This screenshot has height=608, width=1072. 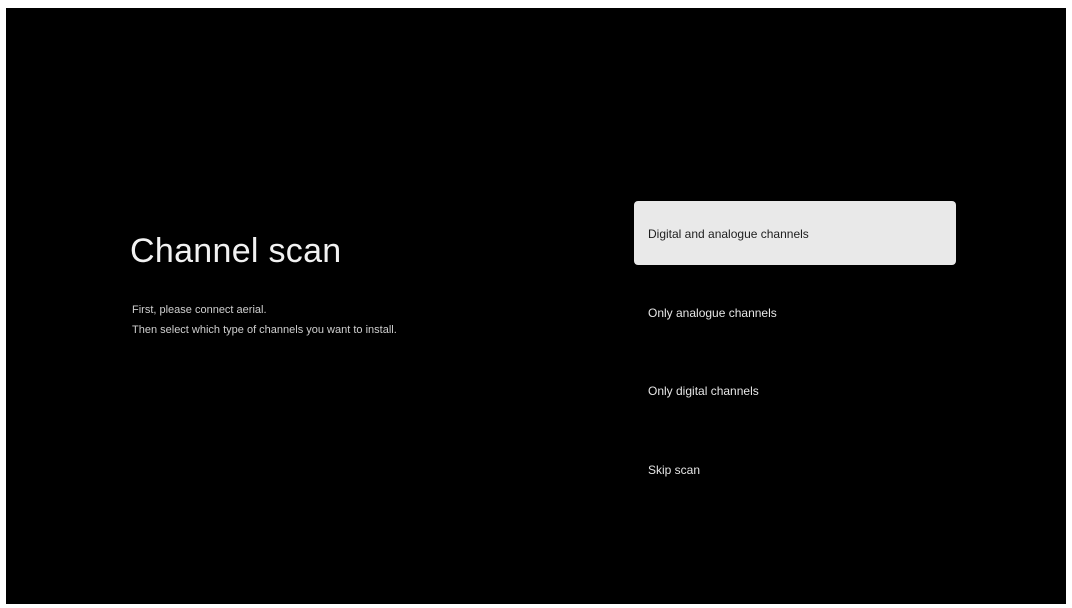 What do you see at coordinates (712, 313) in the screenshot?
I see `option-label: Only analogue channels` at bounding box center [712, 313].